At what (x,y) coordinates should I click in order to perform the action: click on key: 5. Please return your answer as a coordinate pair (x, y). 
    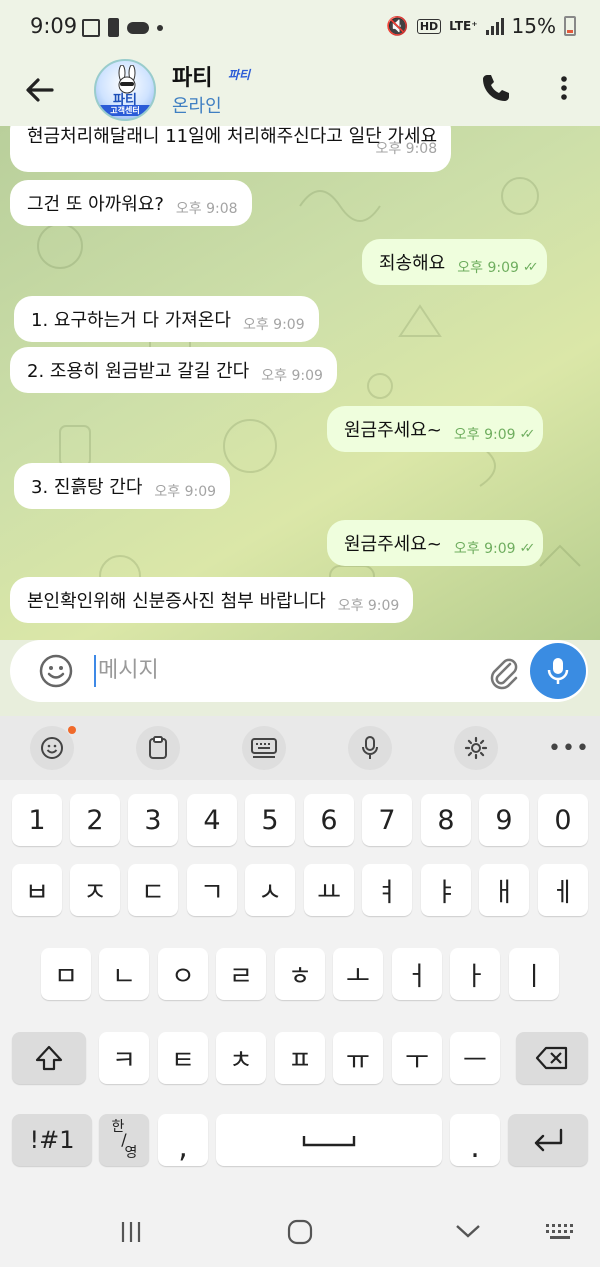
    Looking at the image, I should click on (270, 820).